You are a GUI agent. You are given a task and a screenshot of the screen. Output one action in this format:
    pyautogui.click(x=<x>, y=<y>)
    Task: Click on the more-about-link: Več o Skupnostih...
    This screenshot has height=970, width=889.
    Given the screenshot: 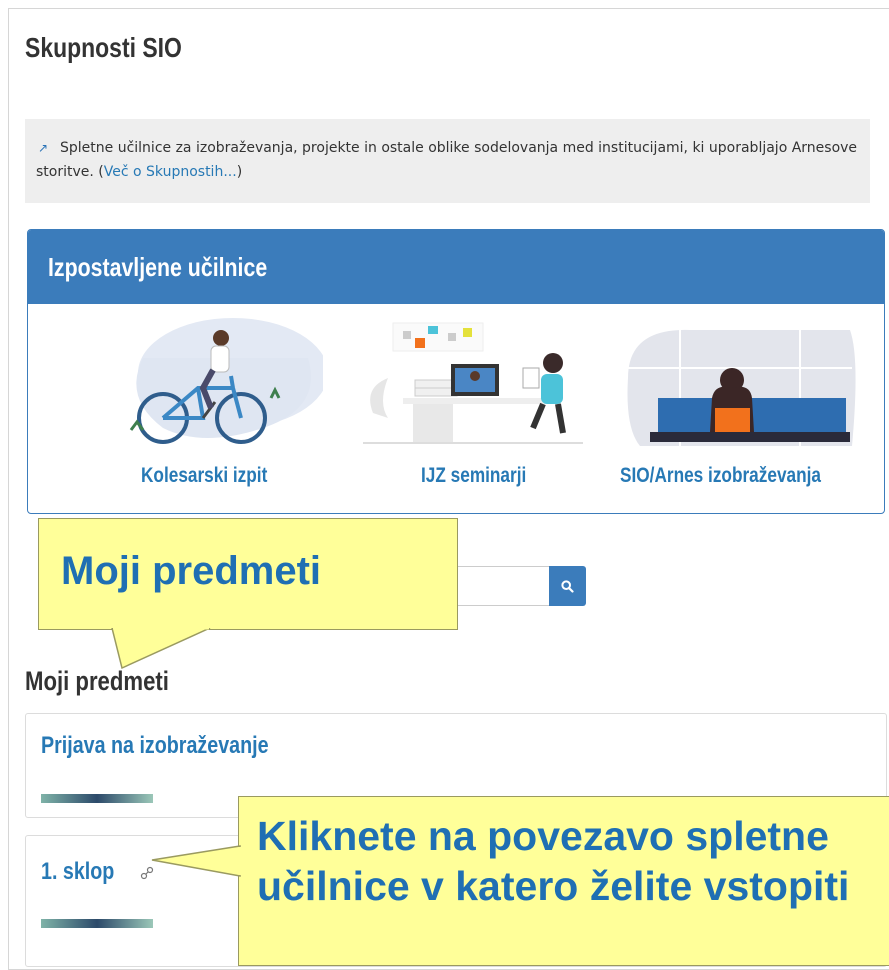 What is the action you would take?
    pyautogui.click(x=170, y=172)
    